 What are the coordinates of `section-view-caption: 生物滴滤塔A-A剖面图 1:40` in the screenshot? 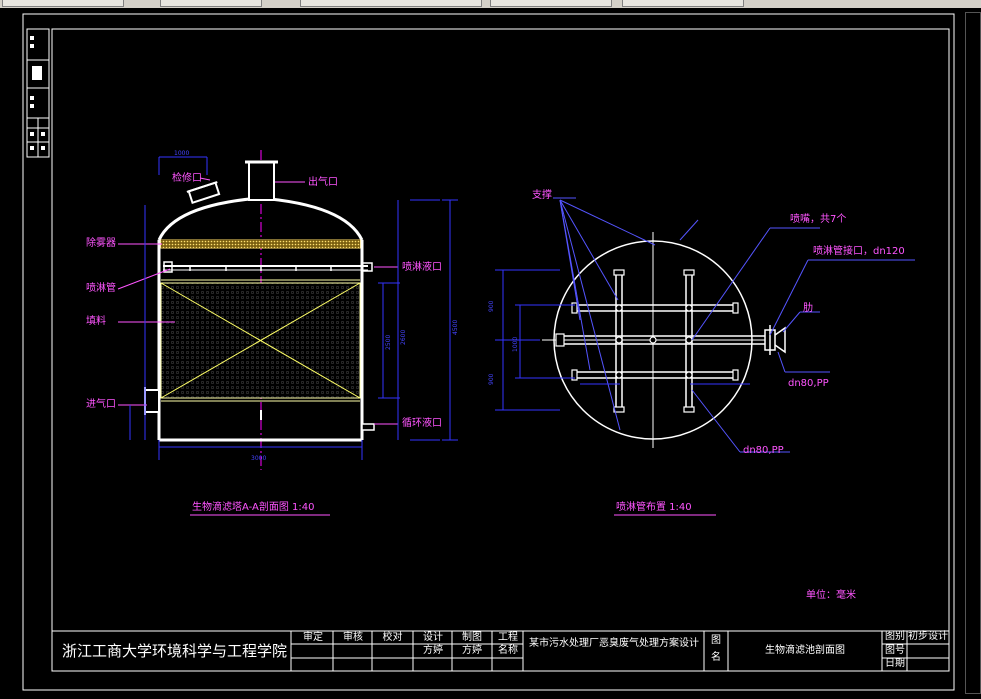 It's located at (253, 507).